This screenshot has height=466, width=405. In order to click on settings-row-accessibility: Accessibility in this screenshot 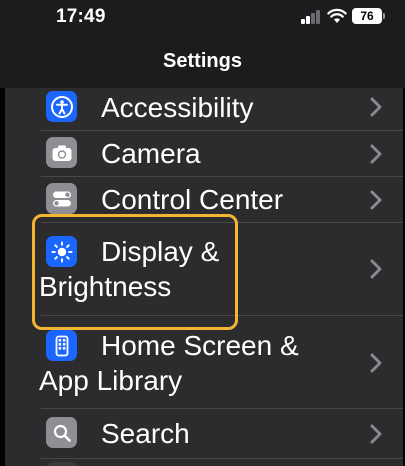, I will do `click(204, 111)`.